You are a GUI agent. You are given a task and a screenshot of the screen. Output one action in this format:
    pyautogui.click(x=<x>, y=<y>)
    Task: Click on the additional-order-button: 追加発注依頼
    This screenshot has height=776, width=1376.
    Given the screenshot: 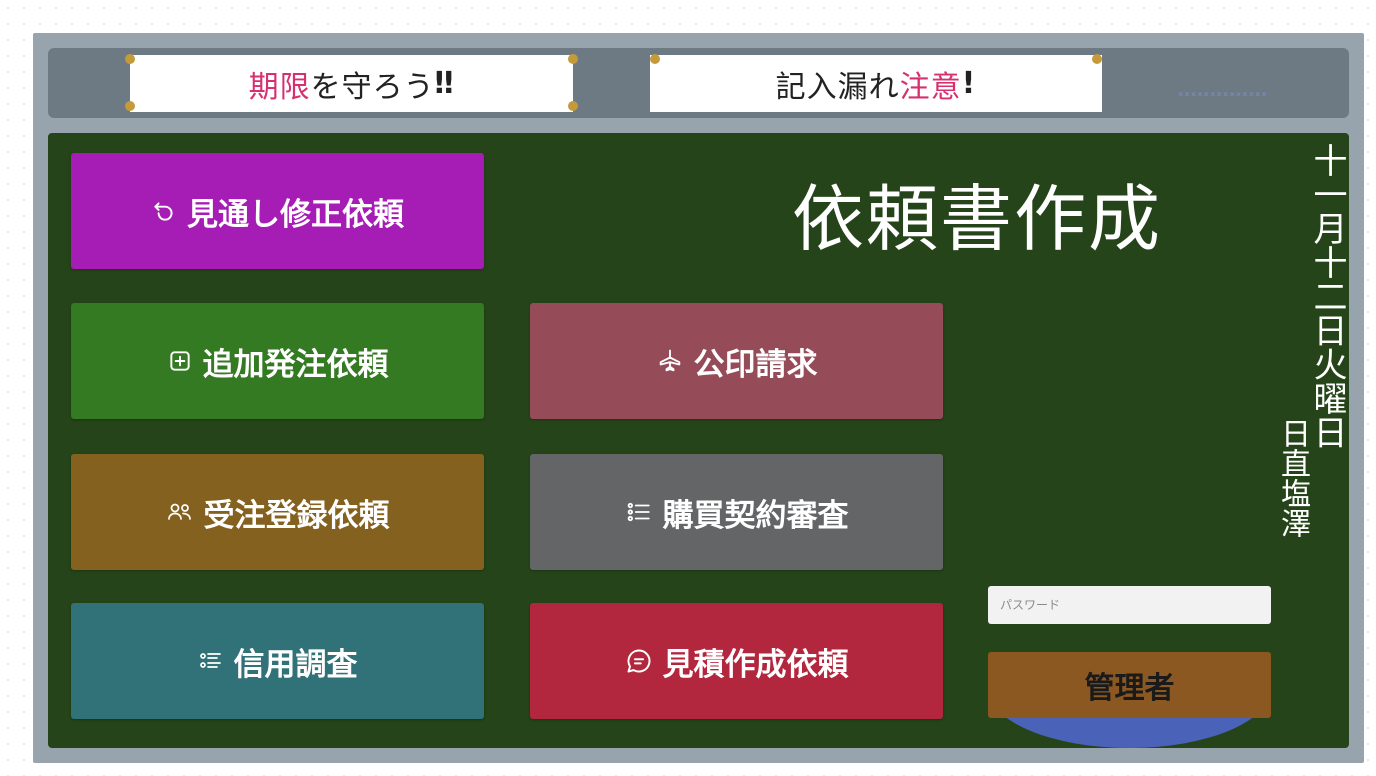 What is the action you would take?
    pyautogui.click(x=277, y=361)
    